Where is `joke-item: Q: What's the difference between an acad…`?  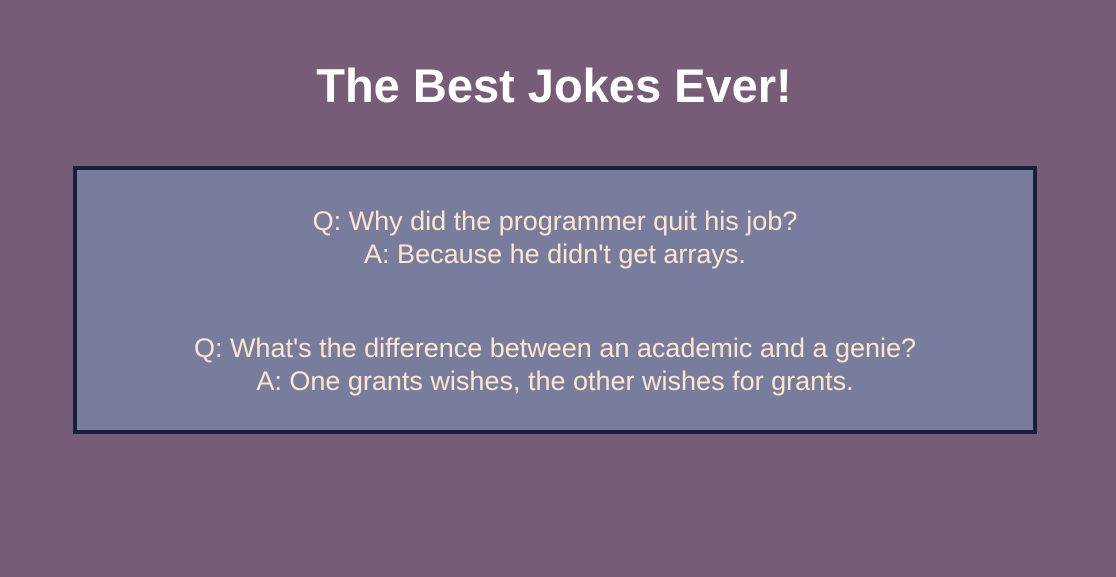
joke-item: Q: What's the difference between an acad… is located at coordinates (555, 365).